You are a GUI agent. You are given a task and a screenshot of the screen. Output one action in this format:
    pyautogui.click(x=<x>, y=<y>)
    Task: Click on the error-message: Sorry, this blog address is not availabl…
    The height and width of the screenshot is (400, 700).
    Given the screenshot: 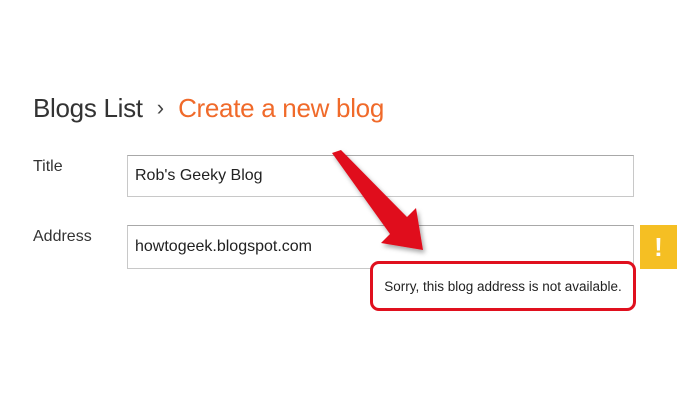 What is the action you would take?
    pyautogui.click(x=503, y=286)
    